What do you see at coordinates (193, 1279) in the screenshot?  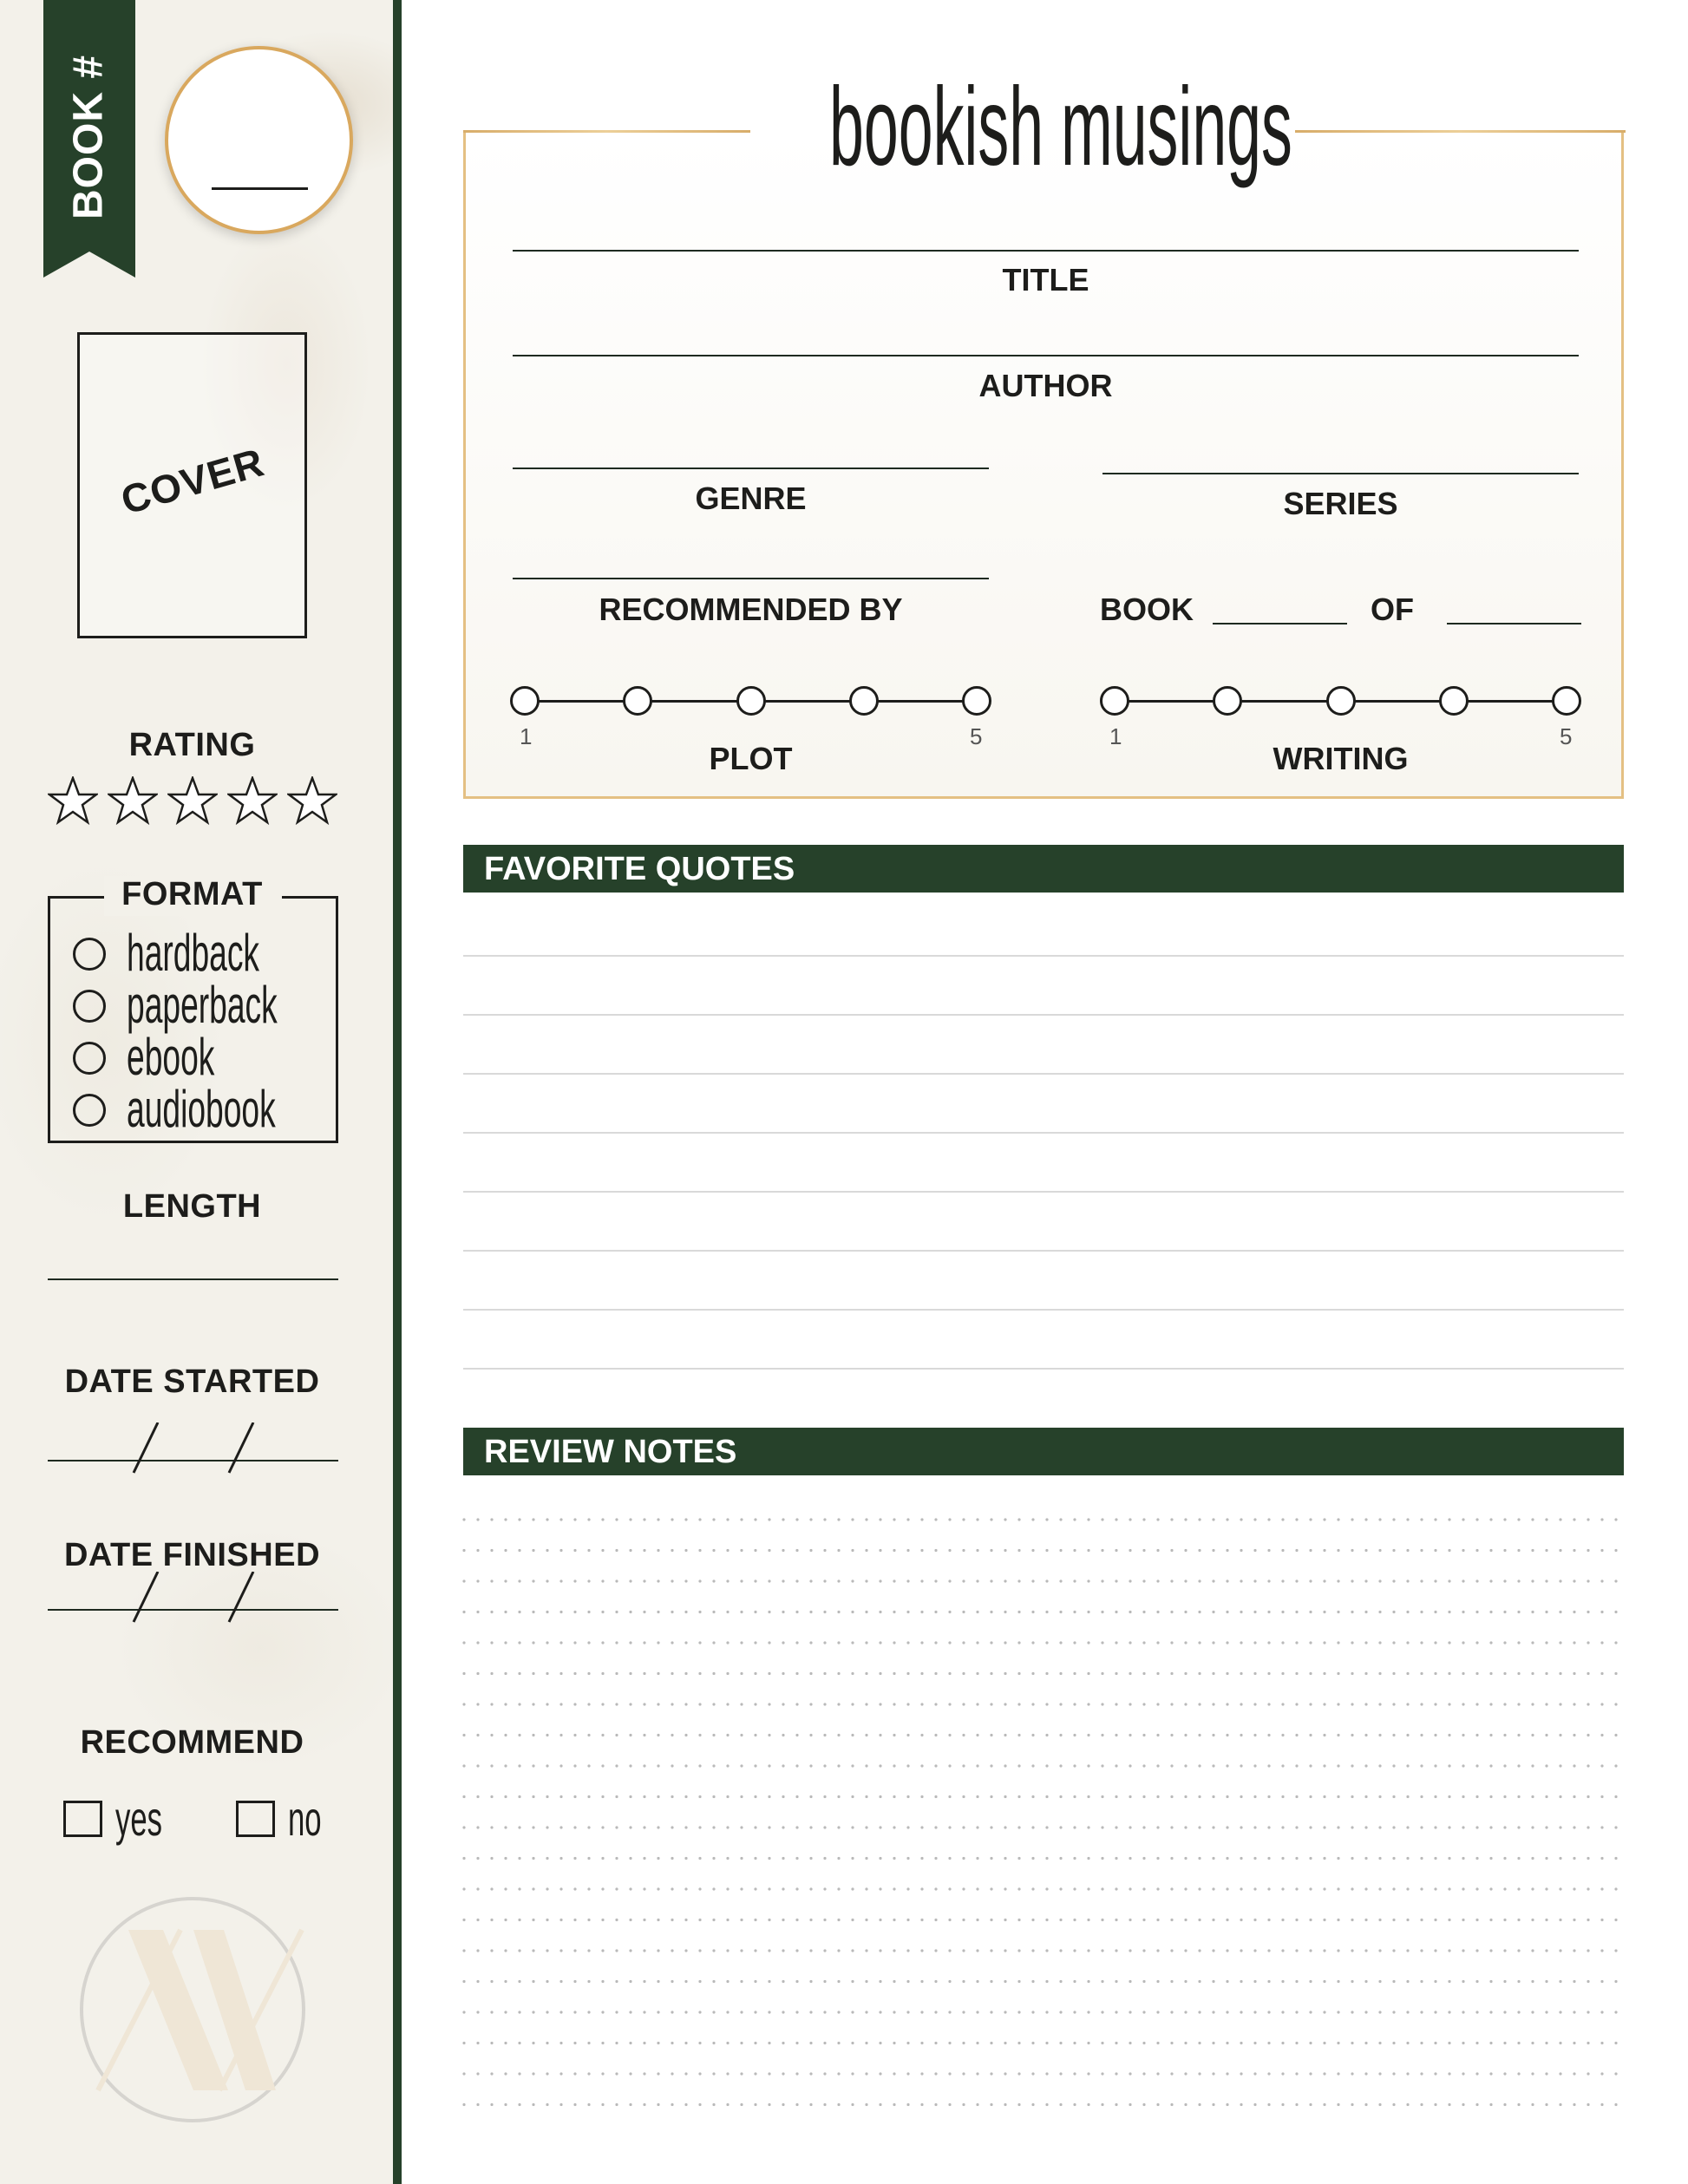 I see `length-field` at bounding box center [193, 1279].